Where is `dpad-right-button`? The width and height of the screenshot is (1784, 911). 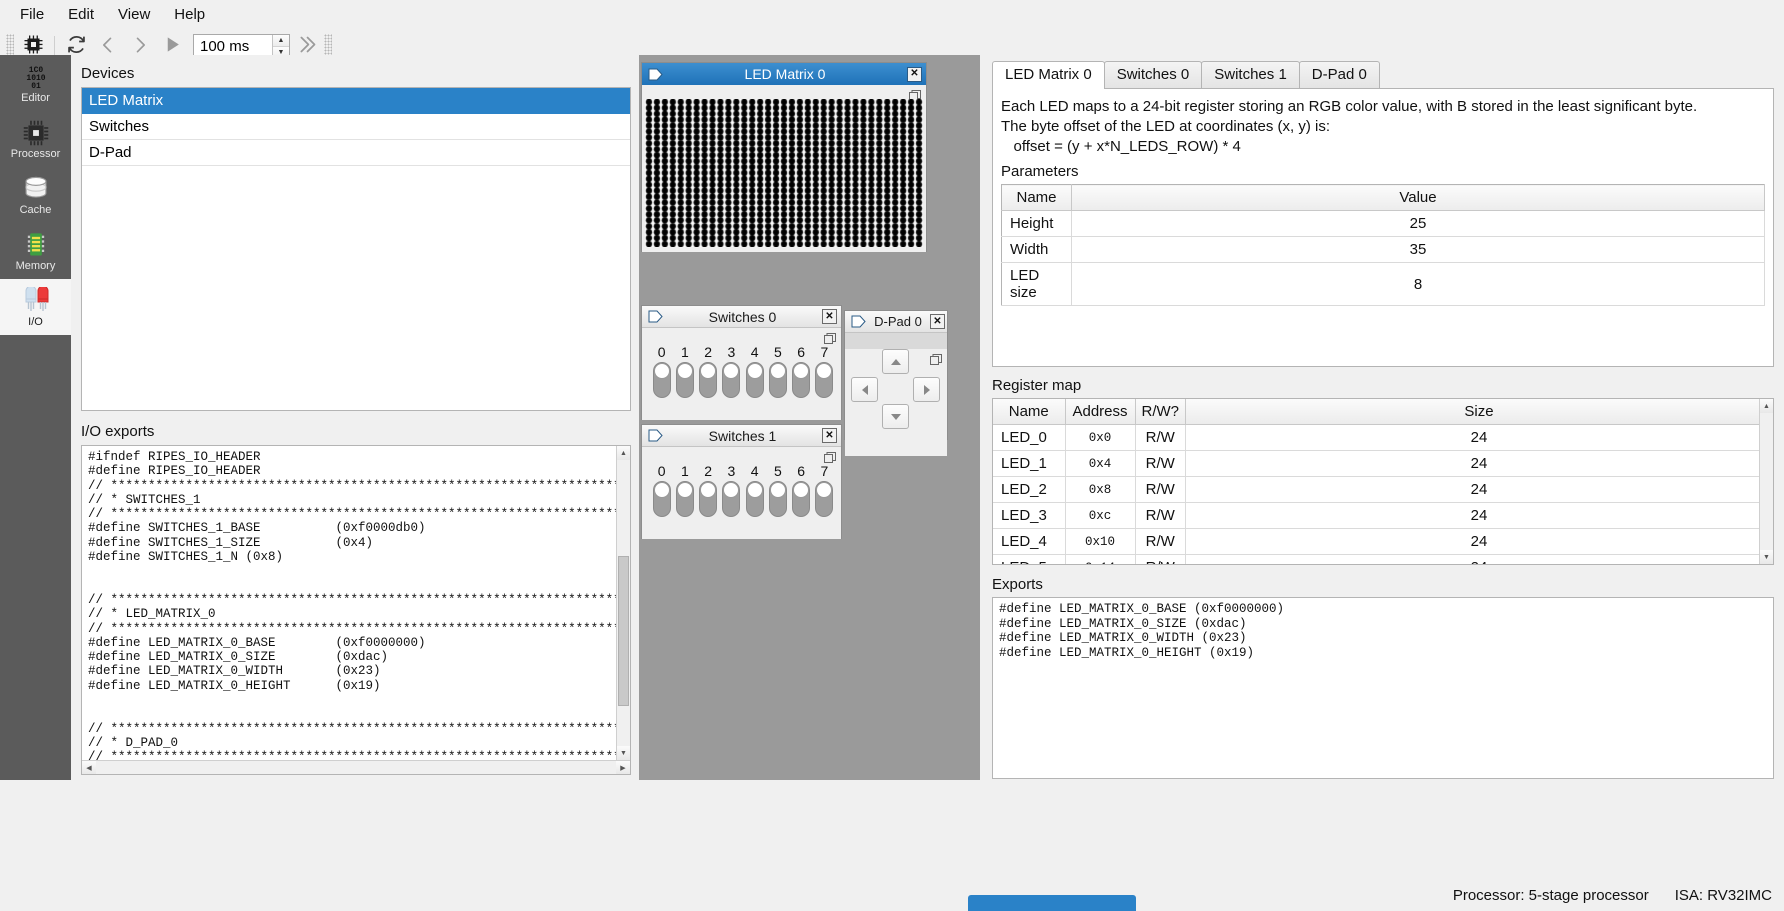 dpad-right-button is located at coordinates (926, 389).